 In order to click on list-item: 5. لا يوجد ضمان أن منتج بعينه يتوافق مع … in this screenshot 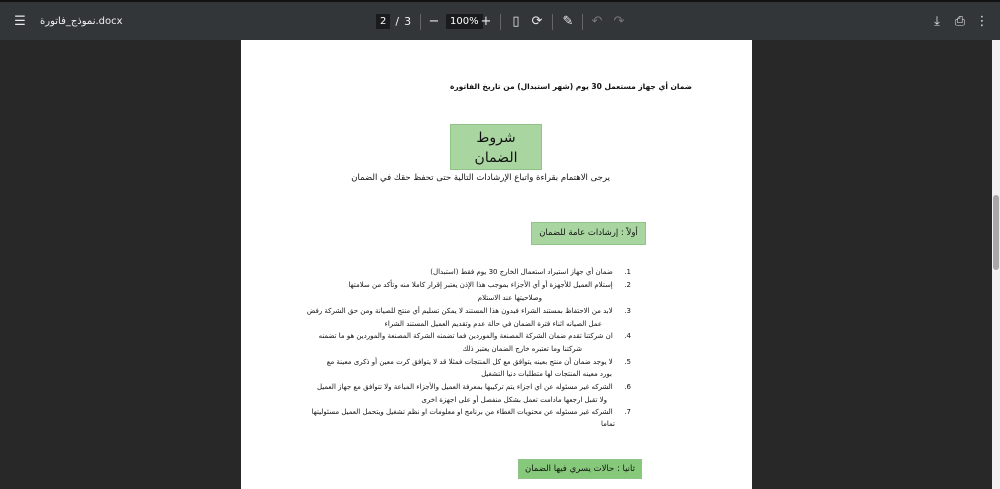, I will do `click(479, 362)`.